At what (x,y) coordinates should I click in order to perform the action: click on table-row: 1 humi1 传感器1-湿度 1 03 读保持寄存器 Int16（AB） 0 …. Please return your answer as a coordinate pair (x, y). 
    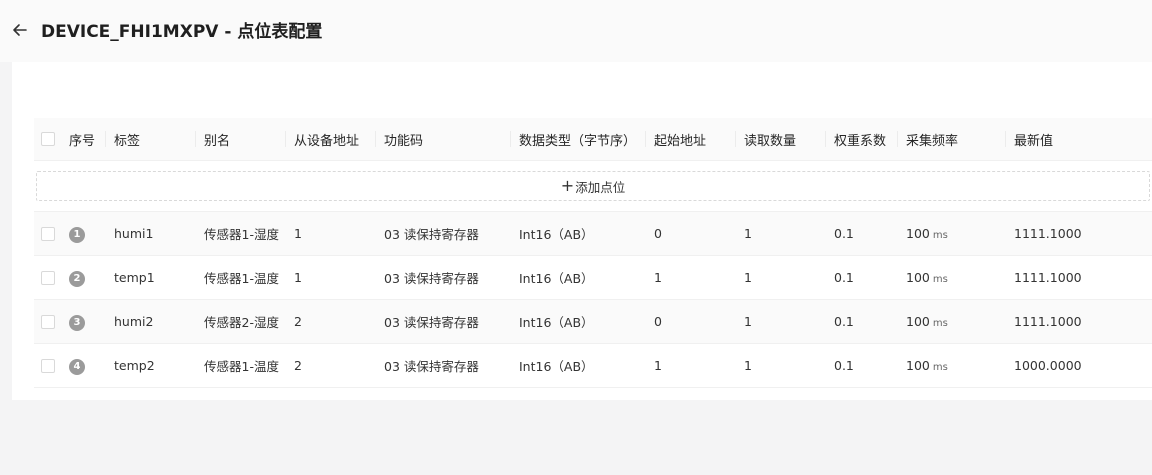
    Looking at the image, I should click on (593, 233).